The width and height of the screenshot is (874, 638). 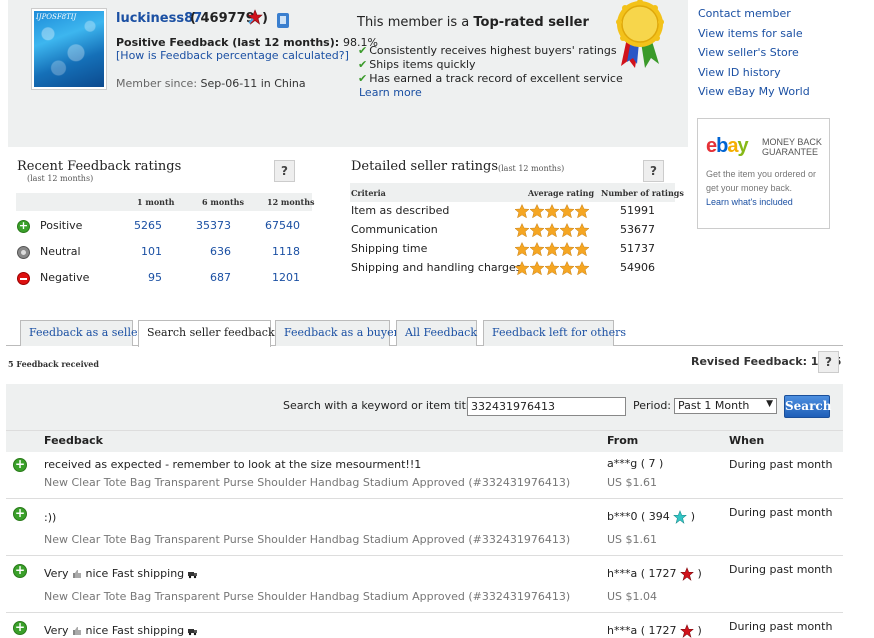 I want to click on neutral-12m: 1118, so click(x=275, y=251).